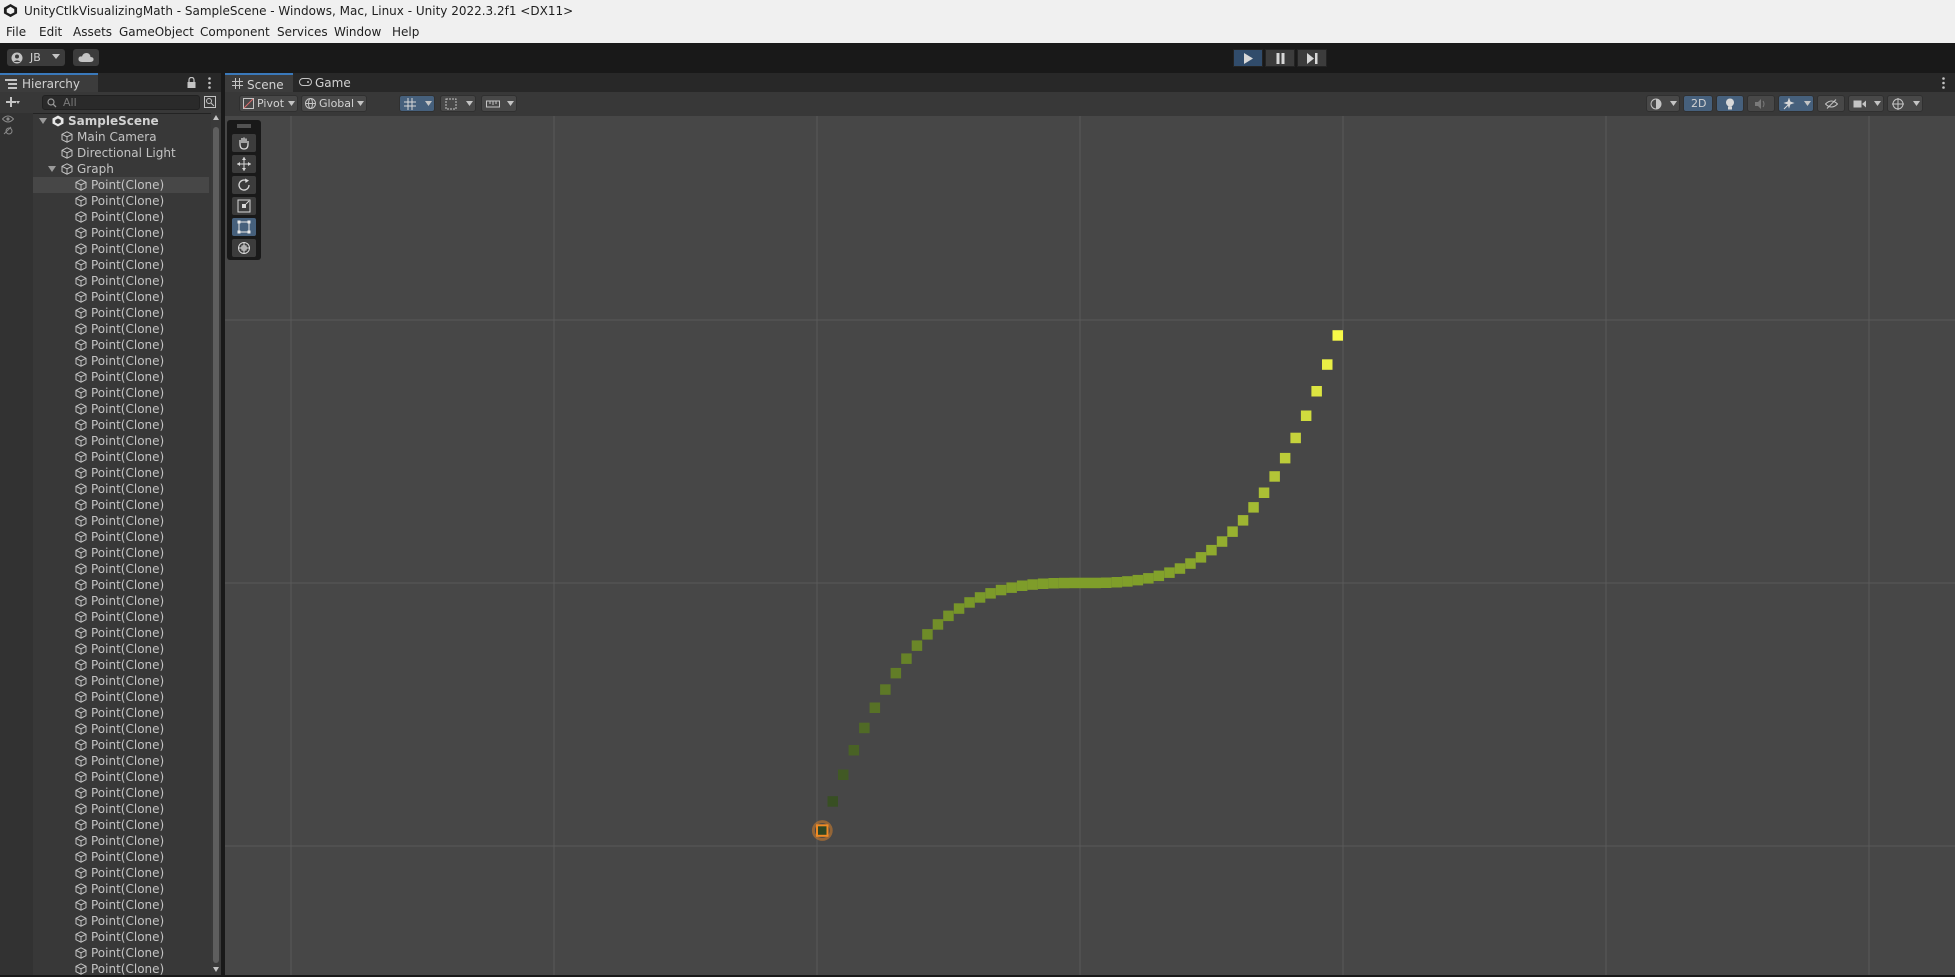 This screenshot has width=1955, height=977. What do you see at coordinates (1312, 58) in the screenshot?
I see `step-button` at bounding box center [1312, 58].